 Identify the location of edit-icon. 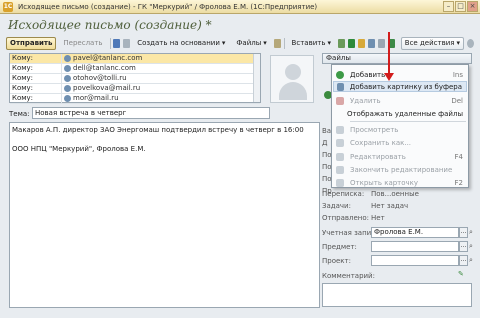
(340, 156).